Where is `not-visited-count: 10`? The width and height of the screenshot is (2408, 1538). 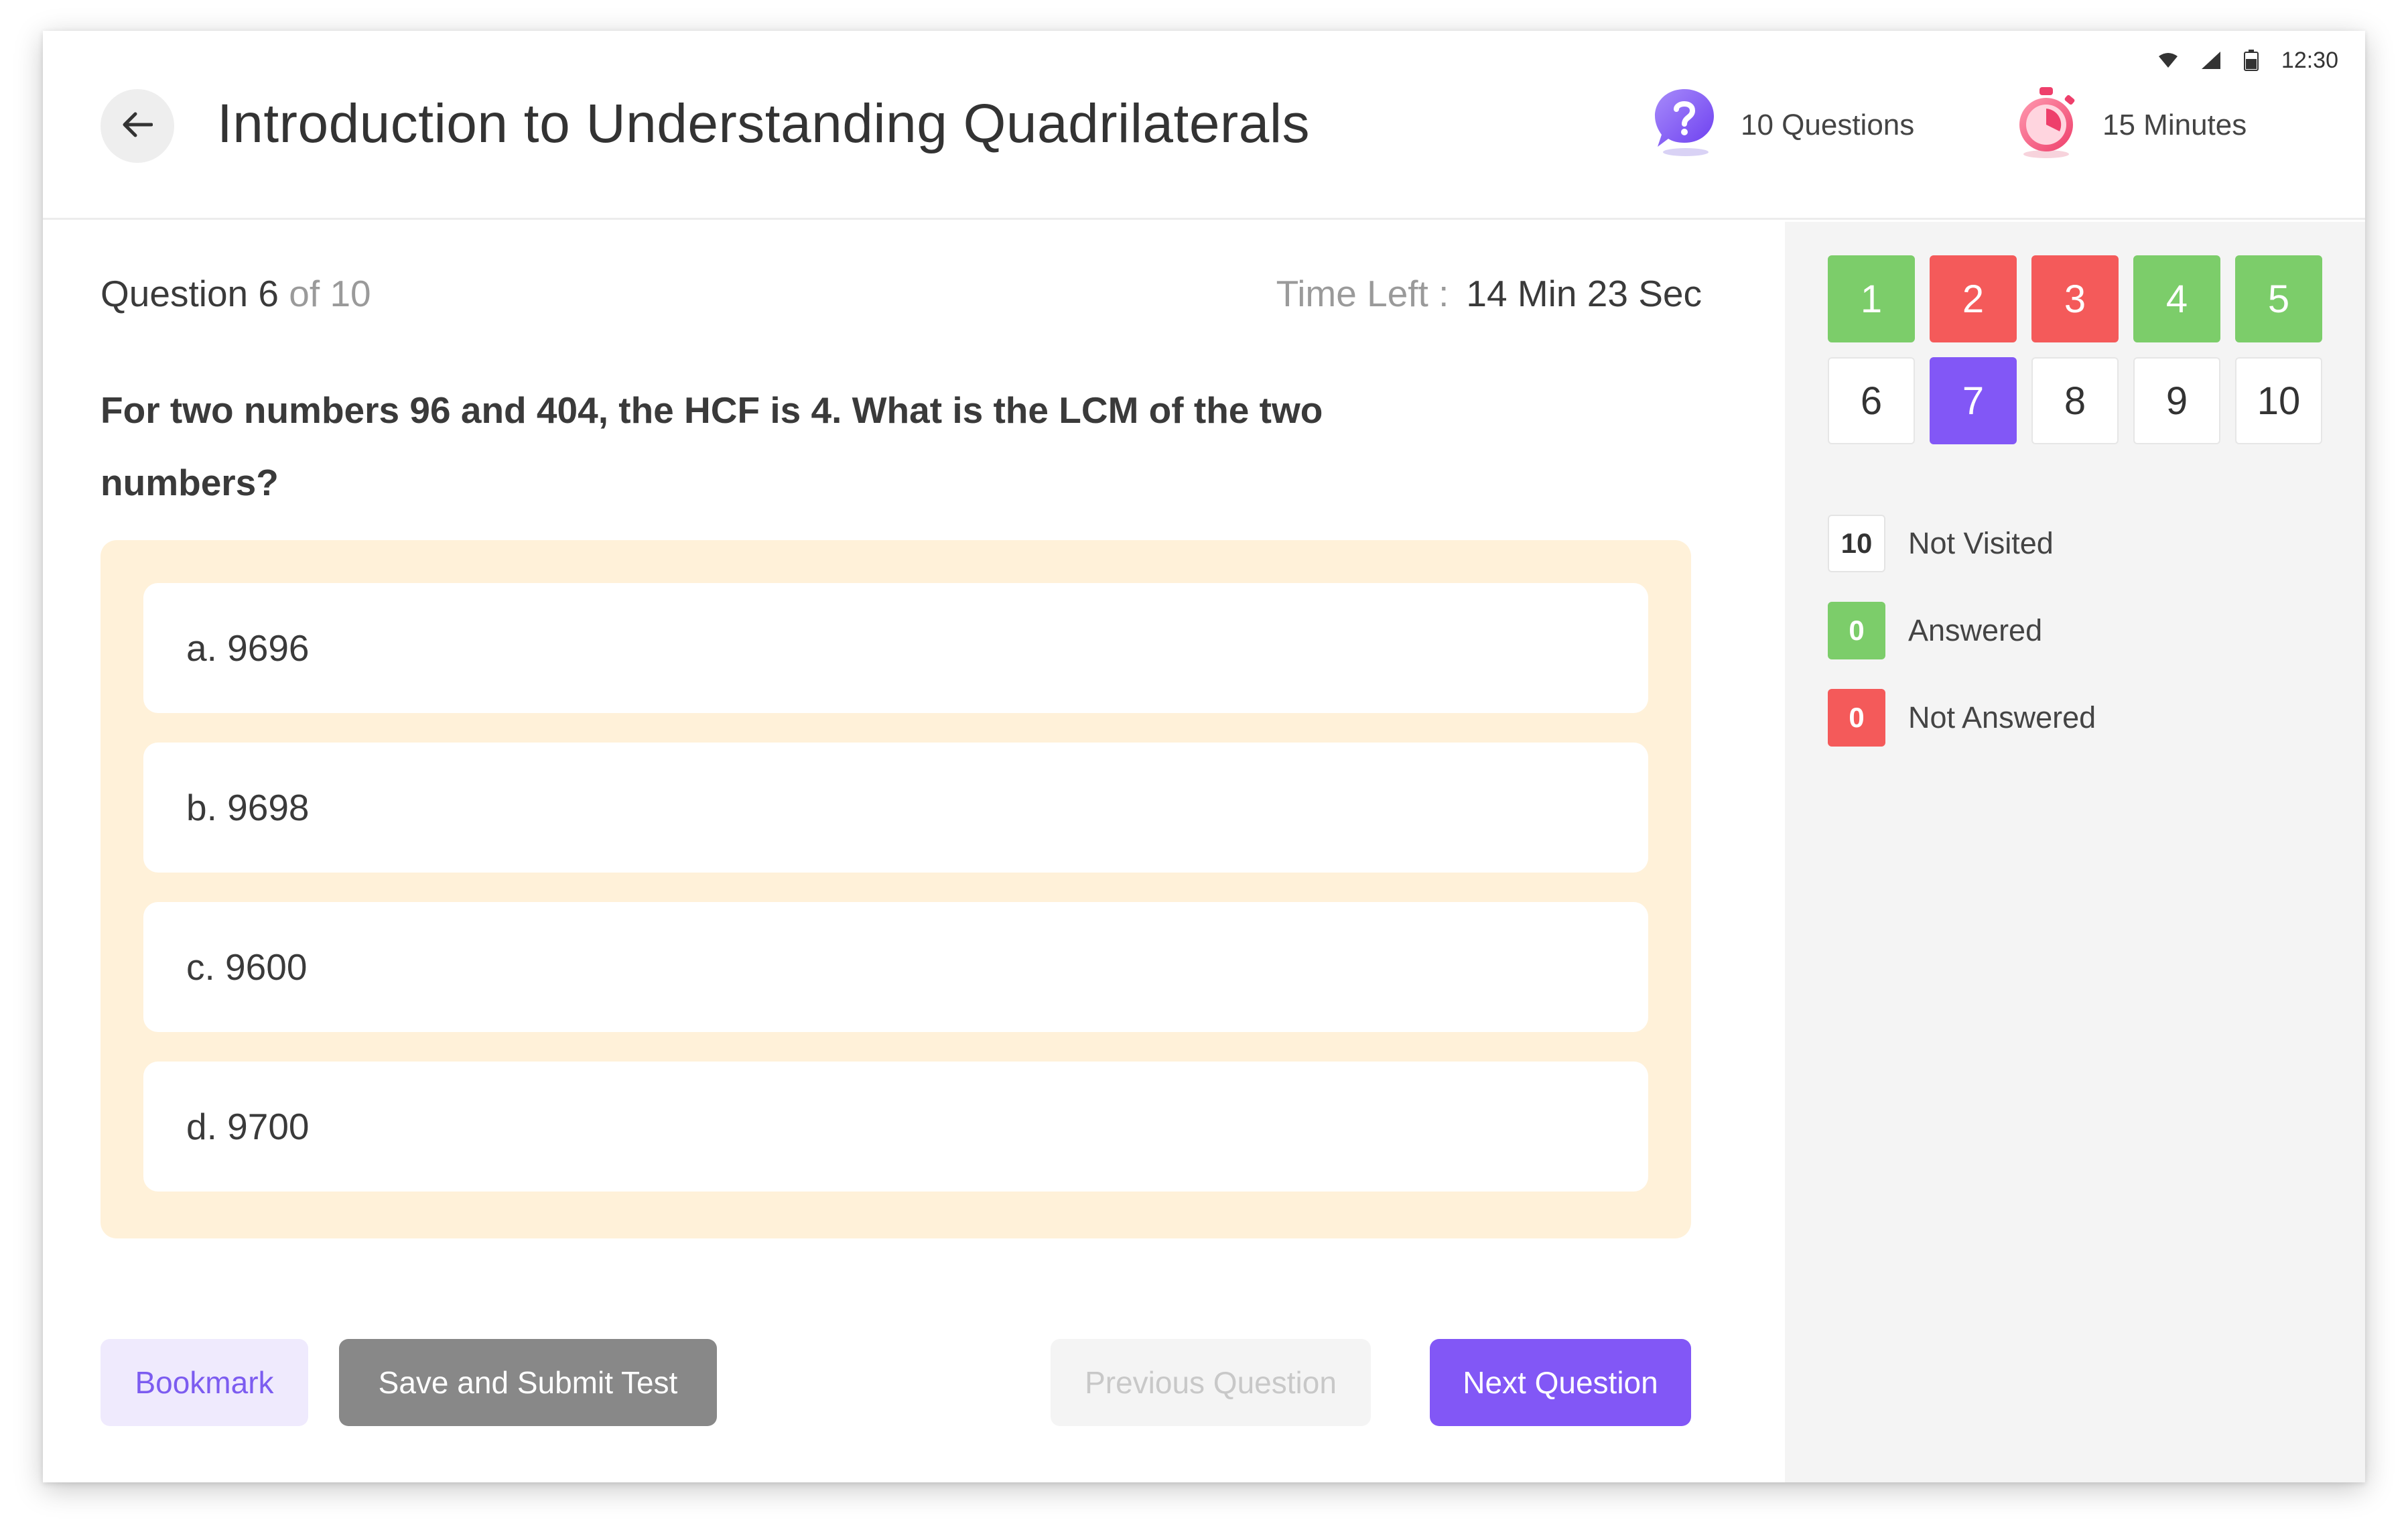 not-visited-count: 10 is located at coordinates (1856, 543).